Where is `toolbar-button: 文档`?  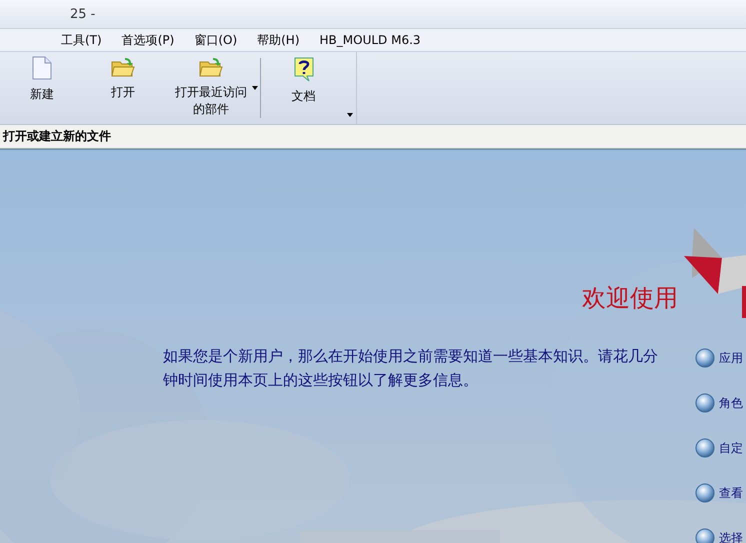 toolbar-button: 文档 is located at coordinates (303, 88).